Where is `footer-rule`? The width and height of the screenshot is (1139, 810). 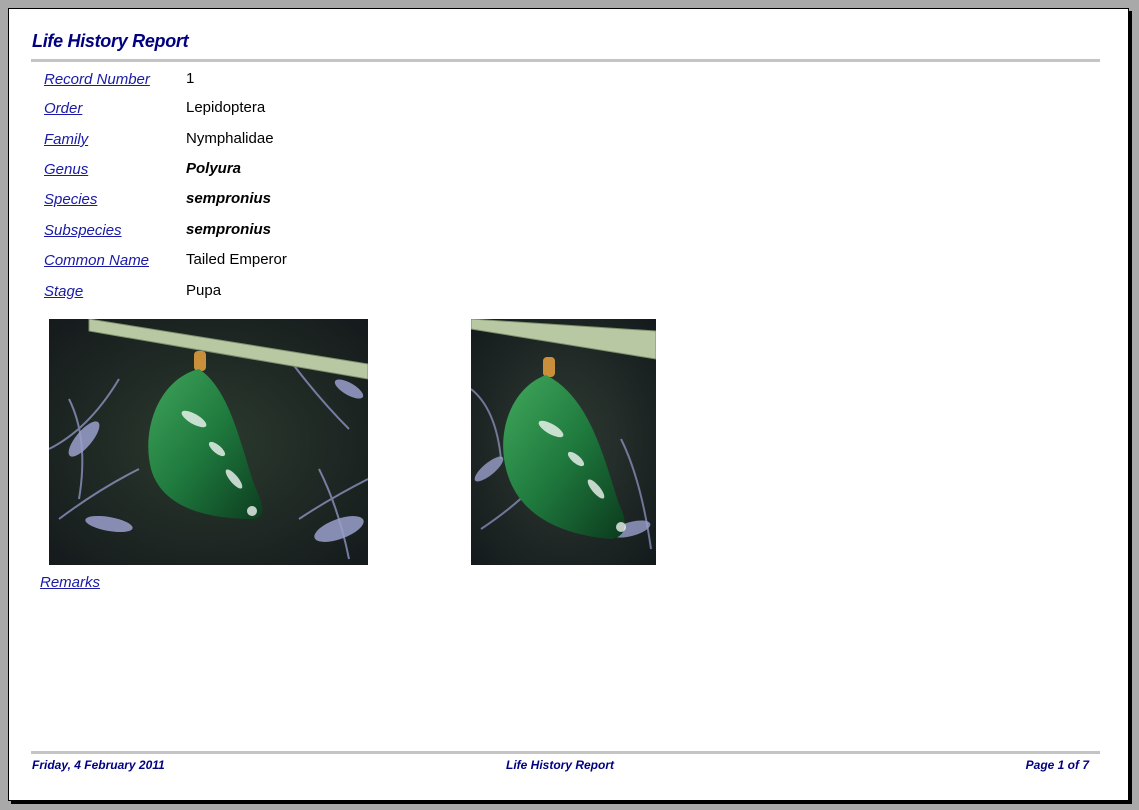 footer-rule is located at coordinates (565, 752).